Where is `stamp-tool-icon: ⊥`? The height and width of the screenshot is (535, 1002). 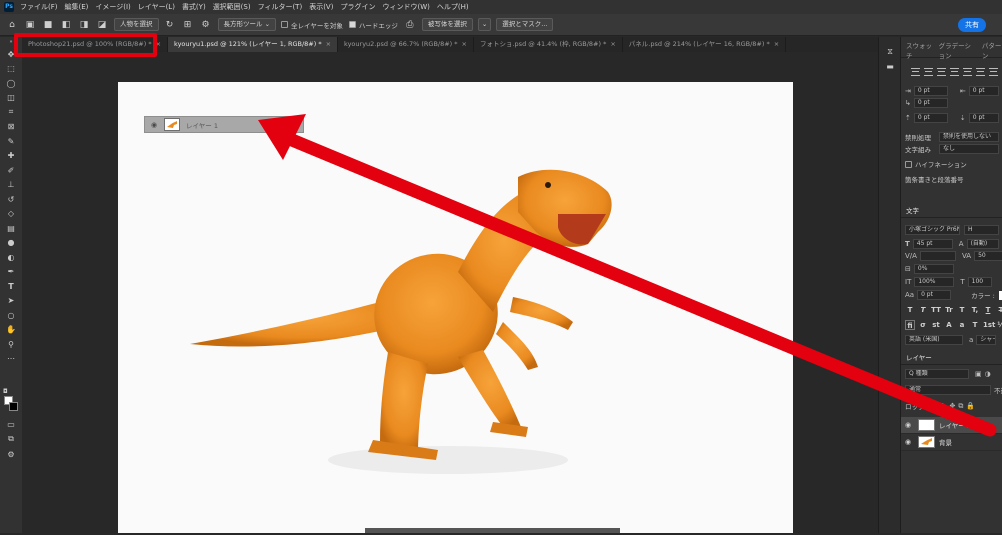
stamp-tool-icon: ⊥ is located at coordinates (11, 185).